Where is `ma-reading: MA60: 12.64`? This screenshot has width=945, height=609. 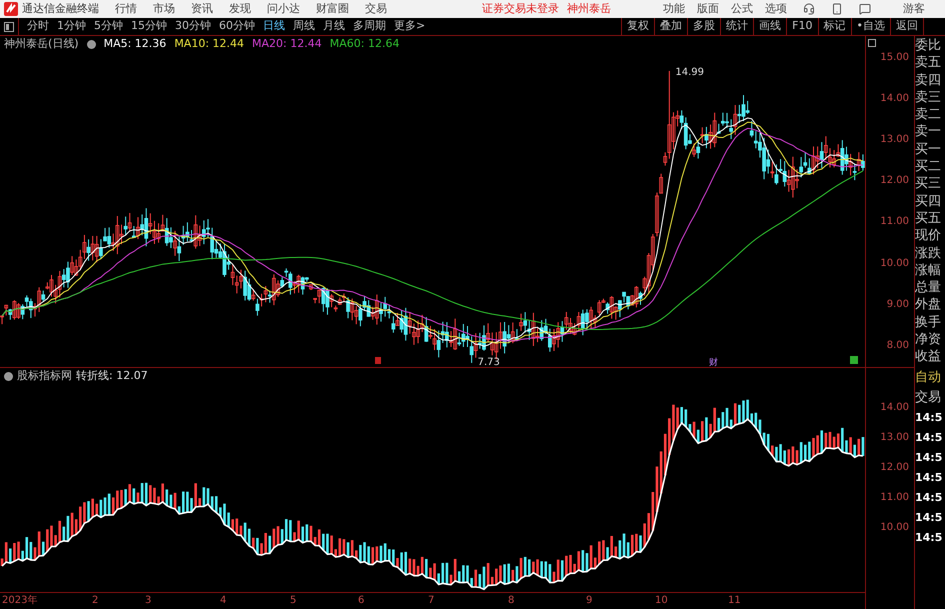
ma-reading: MA60: 12.64 is located at coordinates (365, 44).